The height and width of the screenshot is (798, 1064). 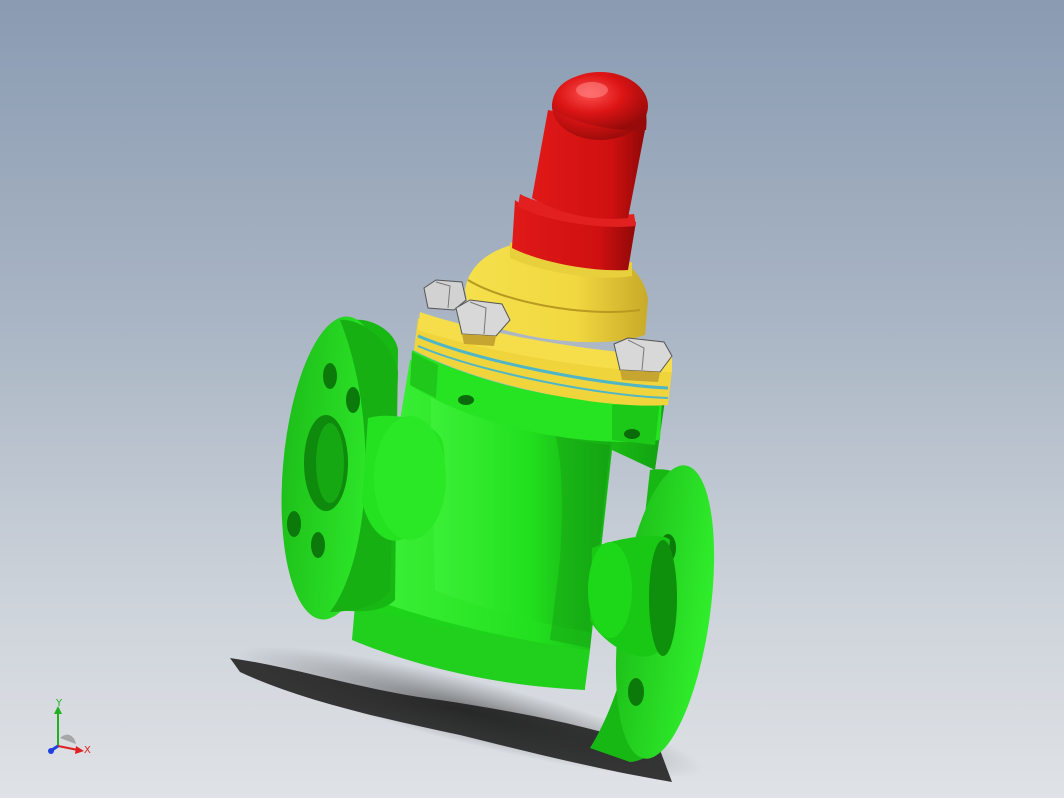 I want to click on view-orientation-triad: Y X, so click(x=70, y=729).